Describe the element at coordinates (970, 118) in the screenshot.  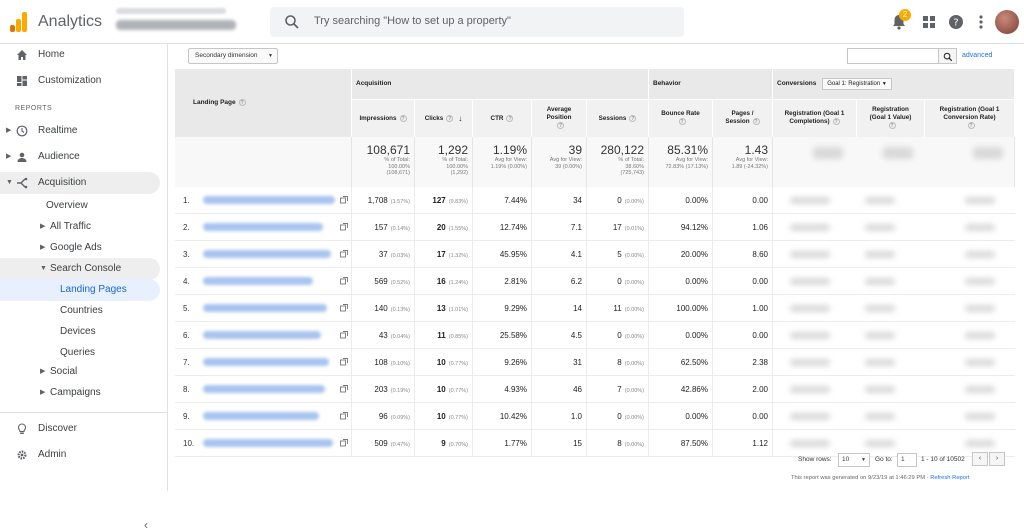
I see `column-header-registration-conversion-rate: Registration (Goal 1 Conversion Rate)?` at that location.